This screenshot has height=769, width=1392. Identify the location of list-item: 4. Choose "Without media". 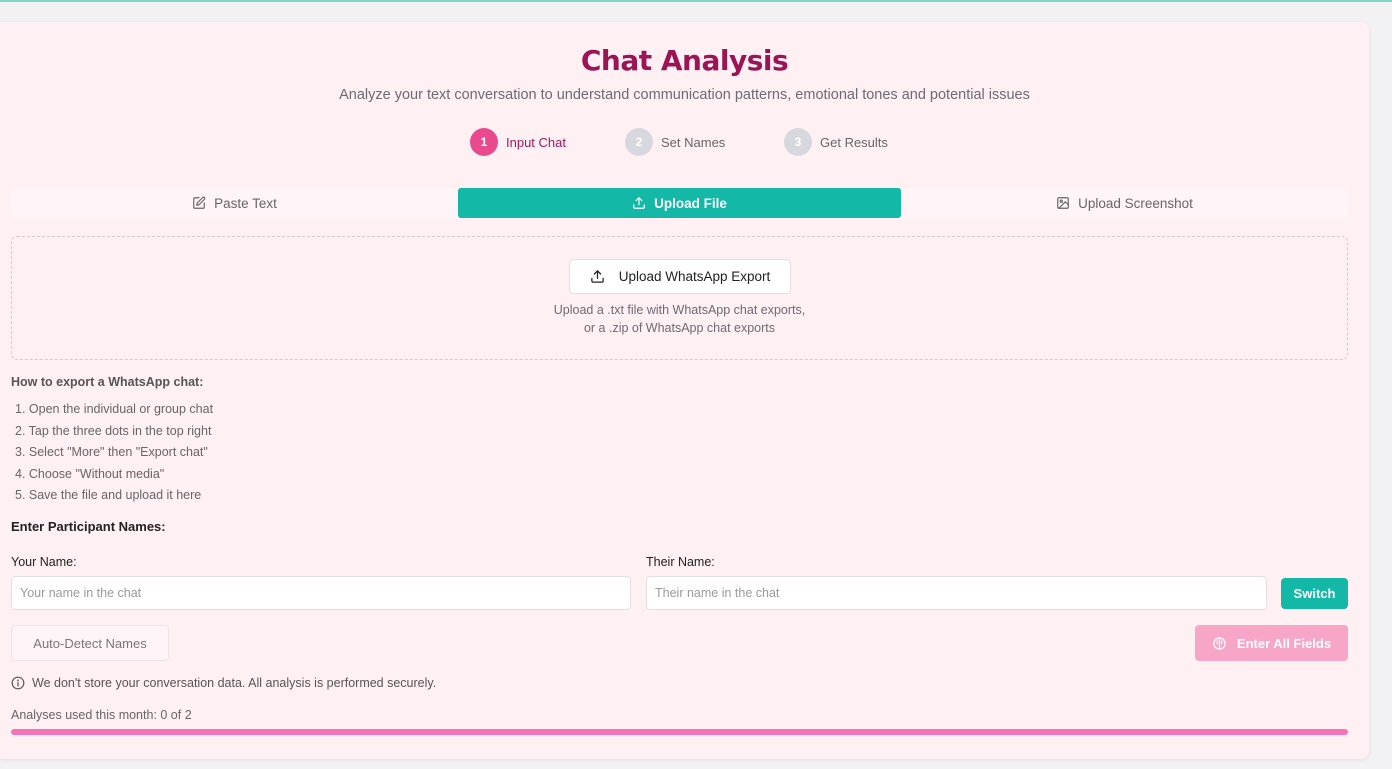
(90, 473).